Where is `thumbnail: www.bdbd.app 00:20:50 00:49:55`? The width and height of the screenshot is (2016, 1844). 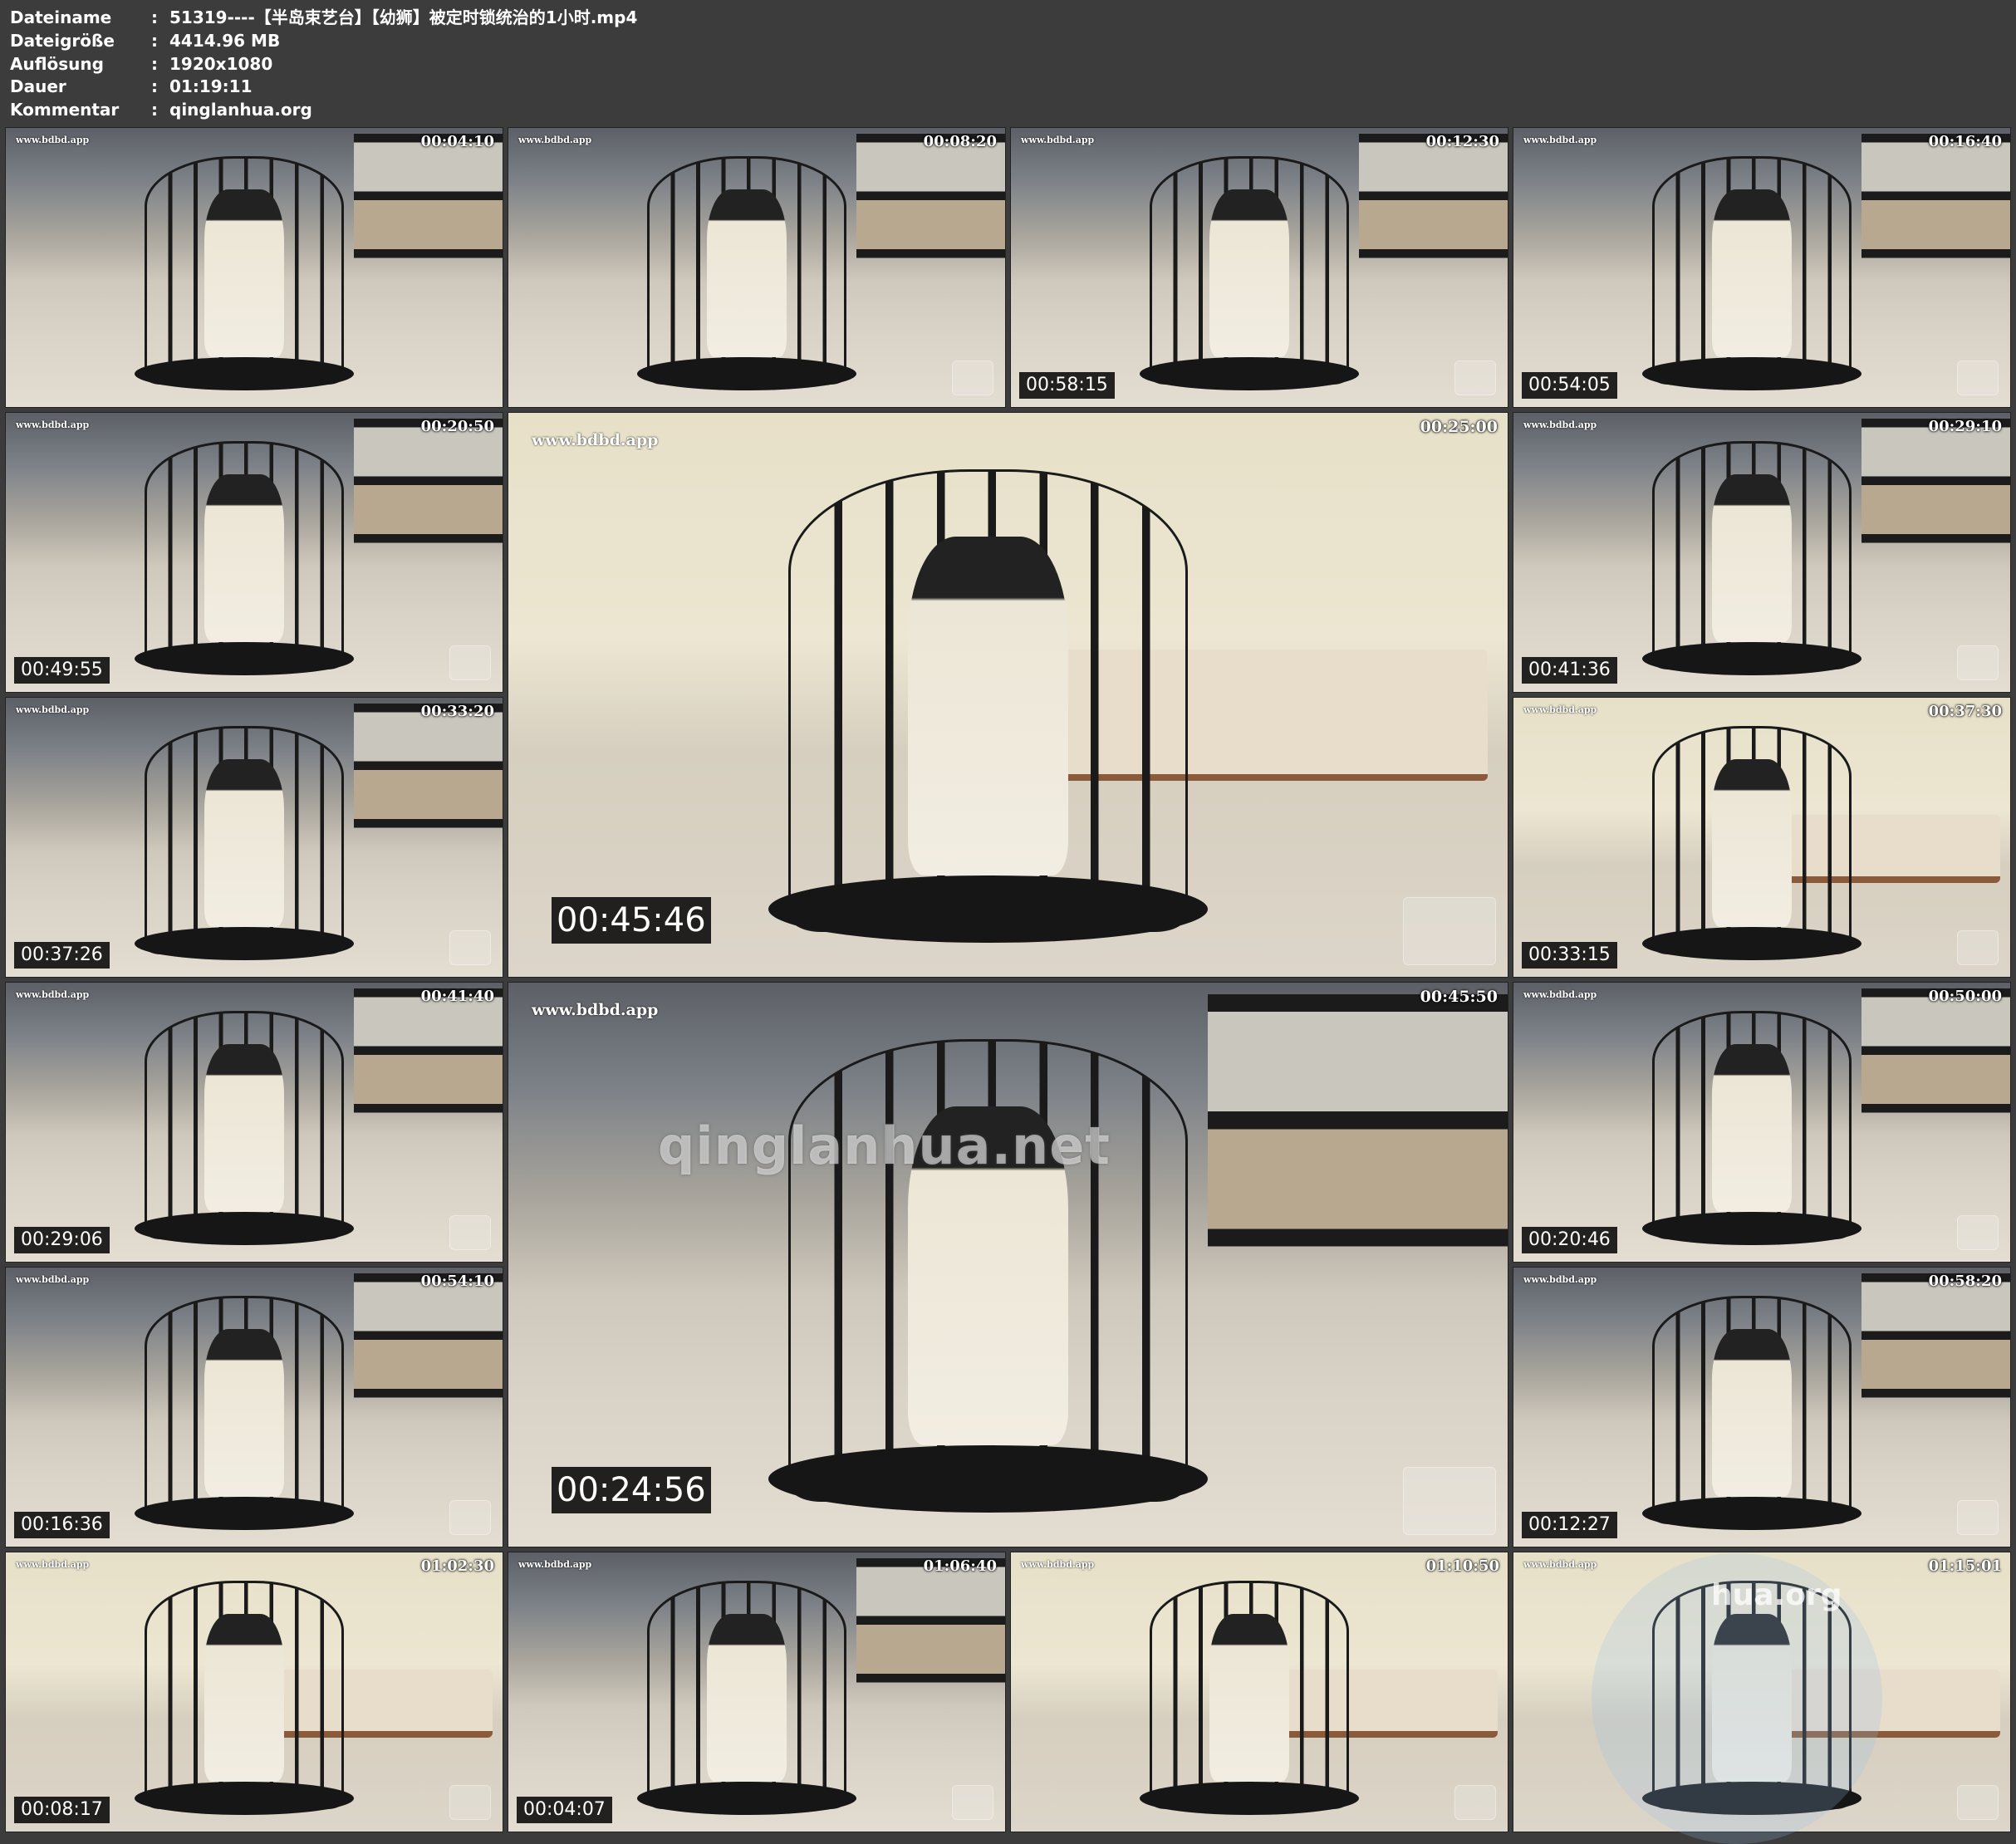
thumbnail: www.bdbd.app 00:20:50 00:49:55 is located at coordinates (254, 552).